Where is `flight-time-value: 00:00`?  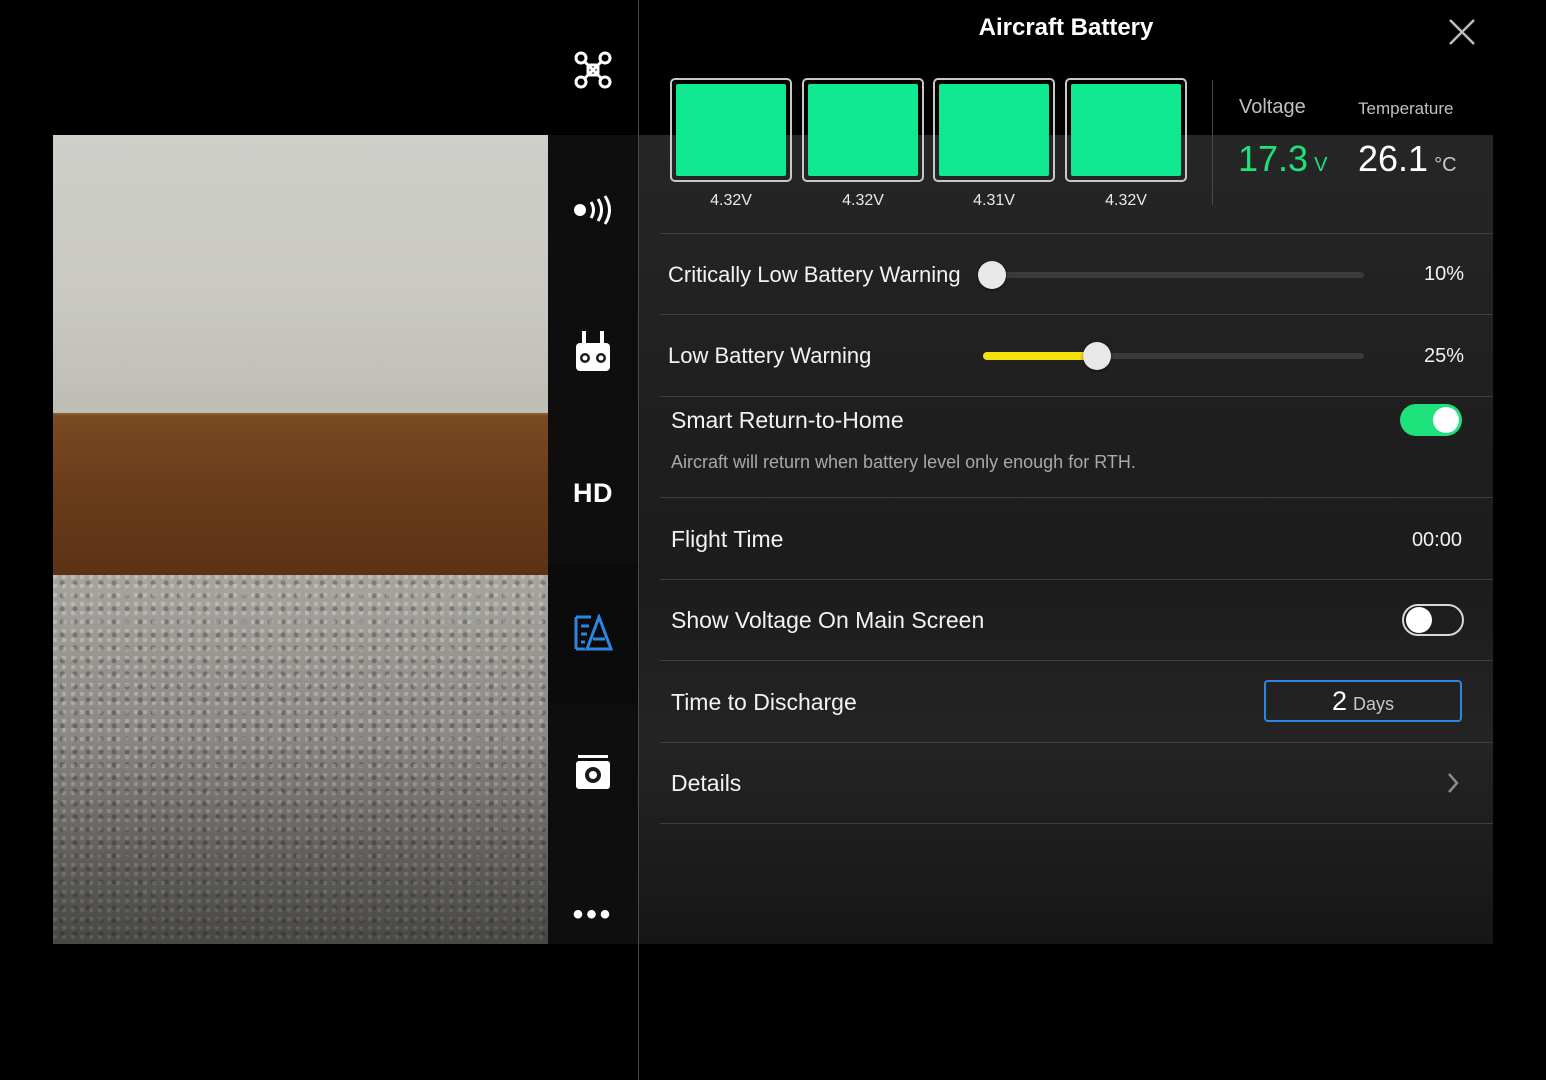 flight-time-value: 00:00 is located at coordinates (1436, 540).